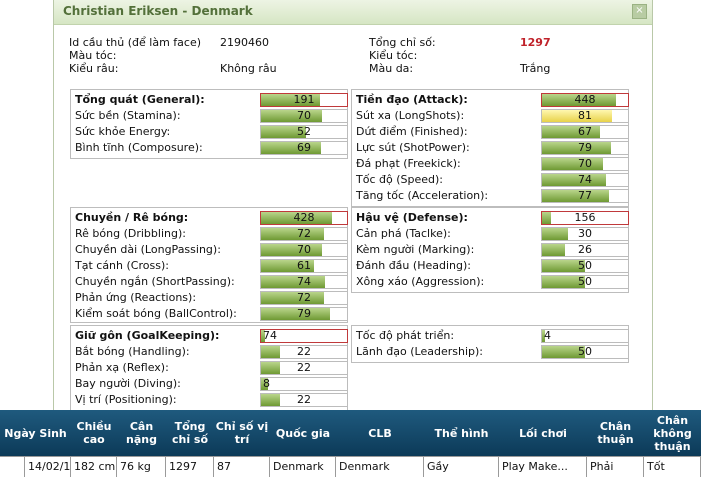 This screenshot has width=701, height=478. I want to click on table-cell: 182 cm, so click(94, 467).